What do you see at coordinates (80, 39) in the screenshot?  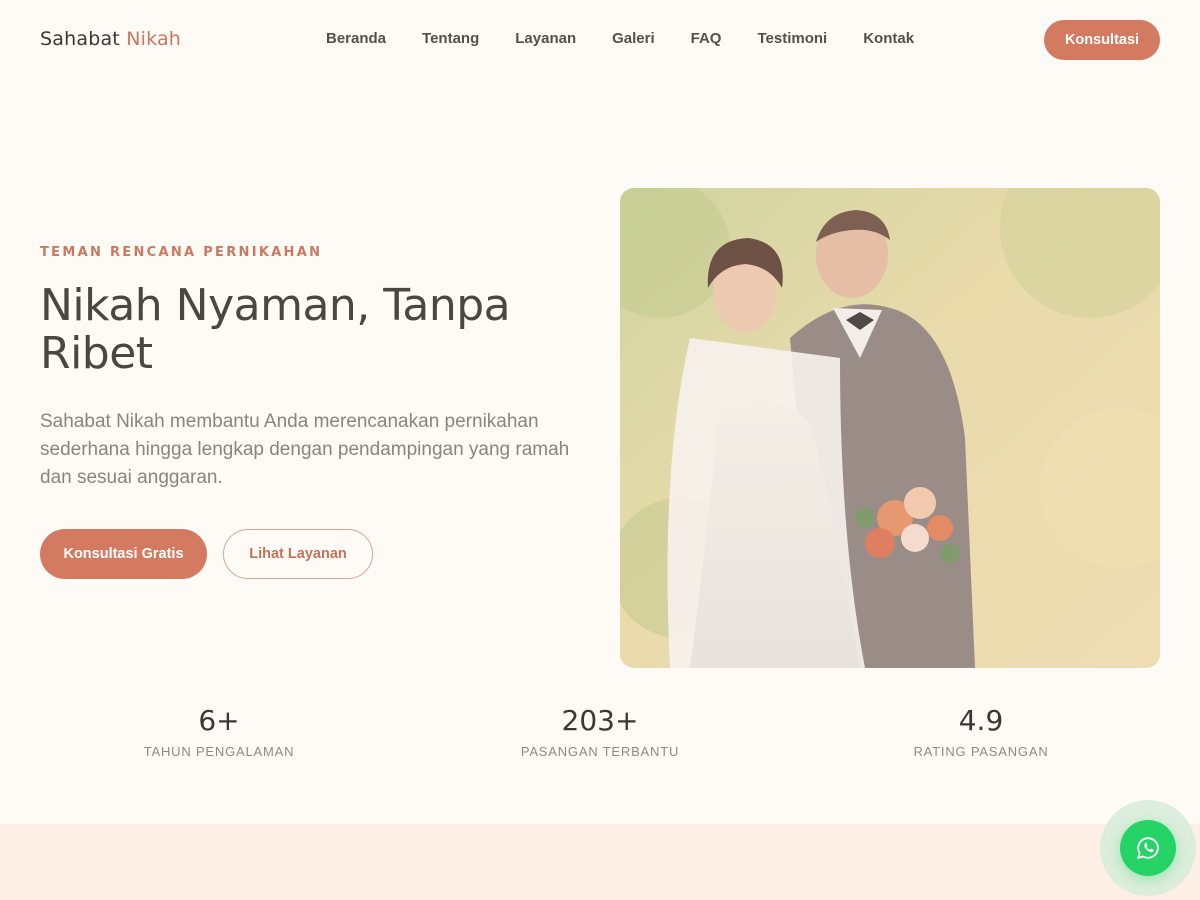 I see `brand-name-primary: Sahabat` at bounding box center [80, 39].